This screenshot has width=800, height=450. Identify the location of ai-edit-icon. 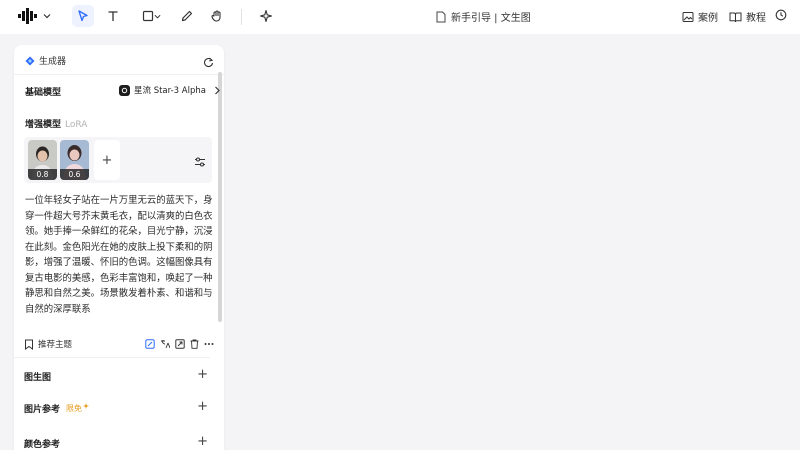
(150, 344).